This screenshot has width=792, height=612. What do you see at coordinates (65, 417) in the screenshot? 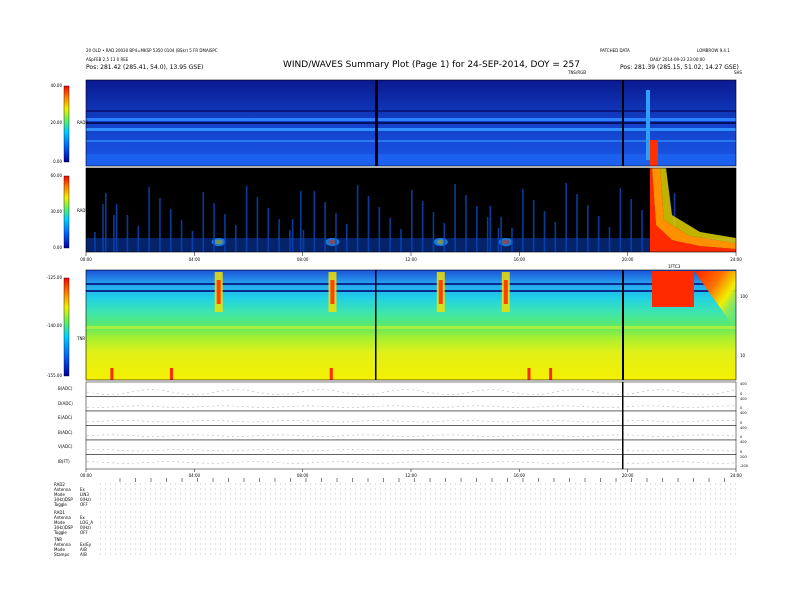
I see `hk-row-label: E(ADC)` at bounding box center [65, 417].